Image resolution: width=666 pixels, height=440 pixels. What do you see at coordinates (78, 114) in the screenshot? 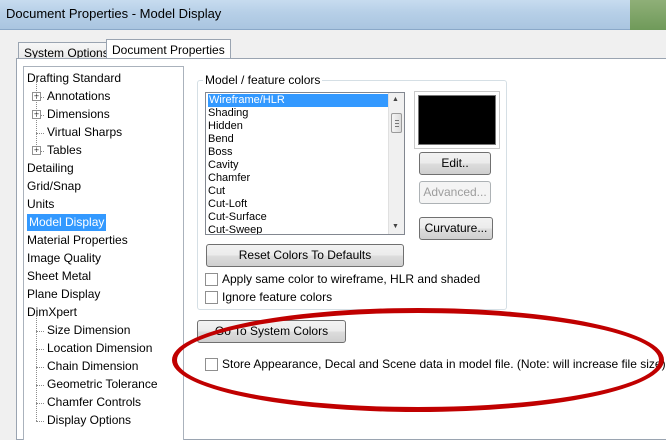
I see `tree-item-dimensions: Dimensions` at bounding box center [78, 114].